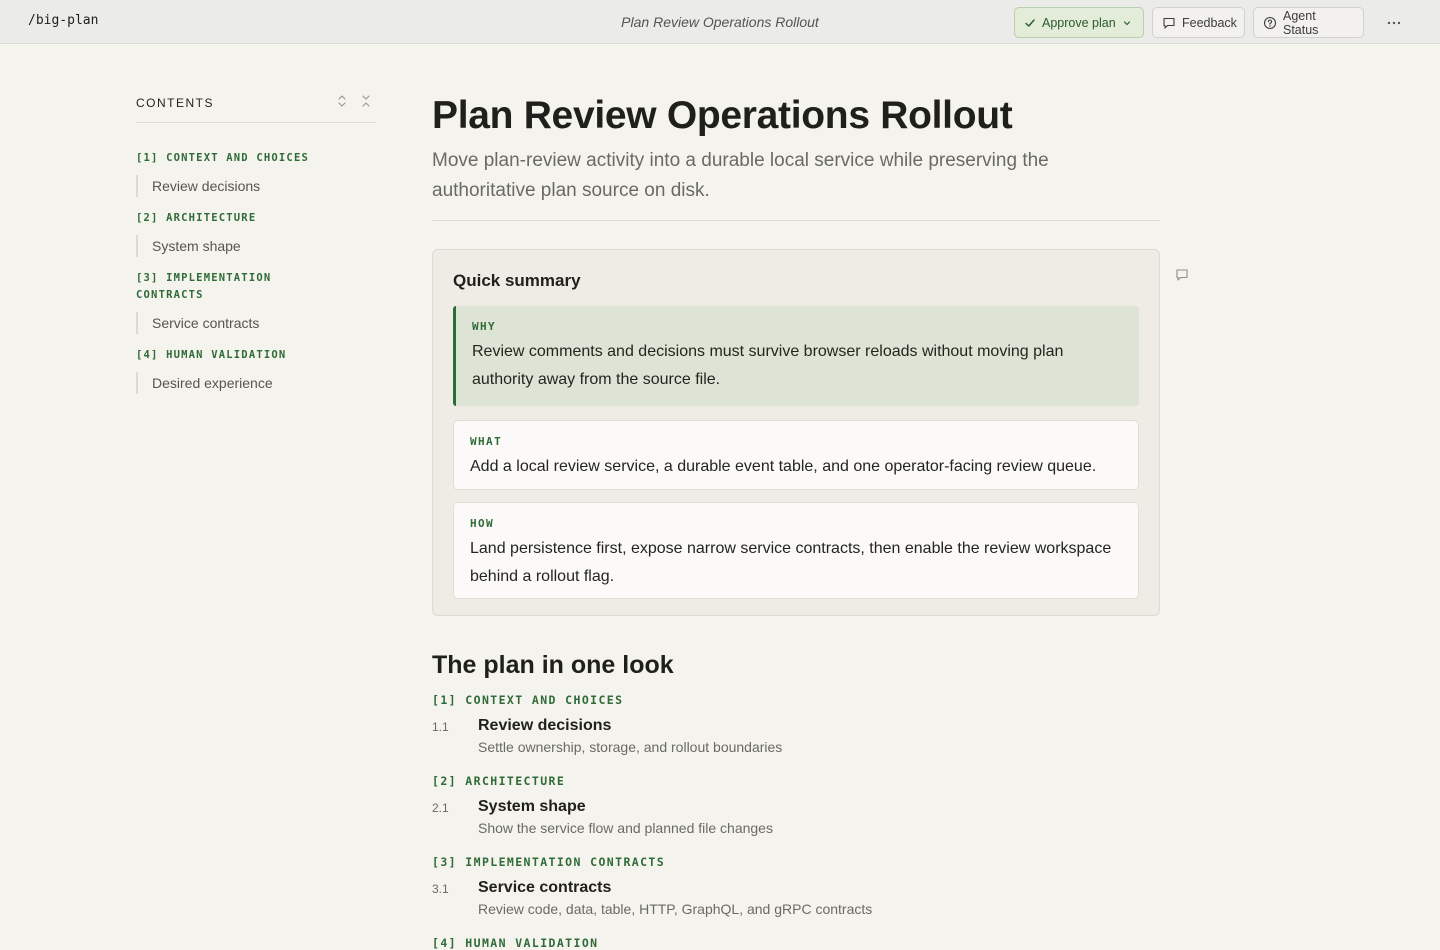 The image size is (1440, 950). I want to click on header-divider, so click(796, 220).